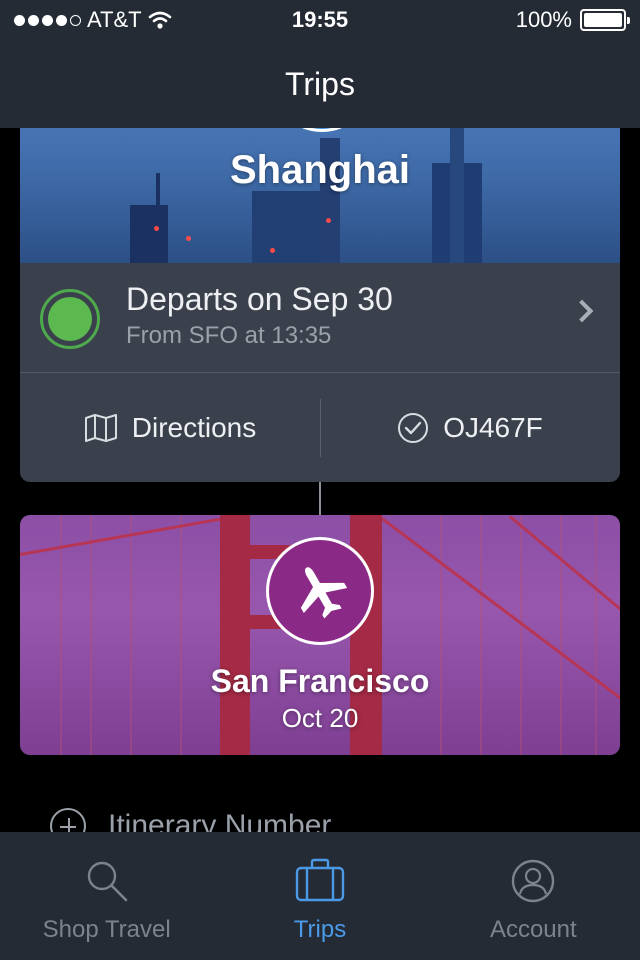  I want to click on departure-row: Departs on Sep 30 From SFO at 13:35, so click(320, 318).